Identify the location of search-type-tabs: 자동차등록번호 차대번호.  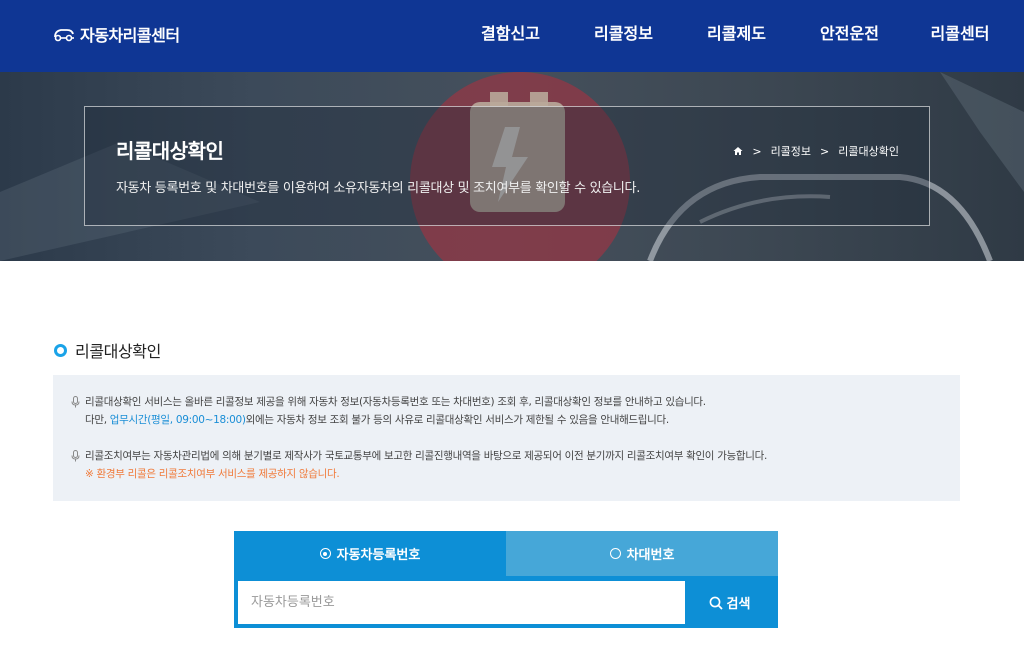
(506, 553).